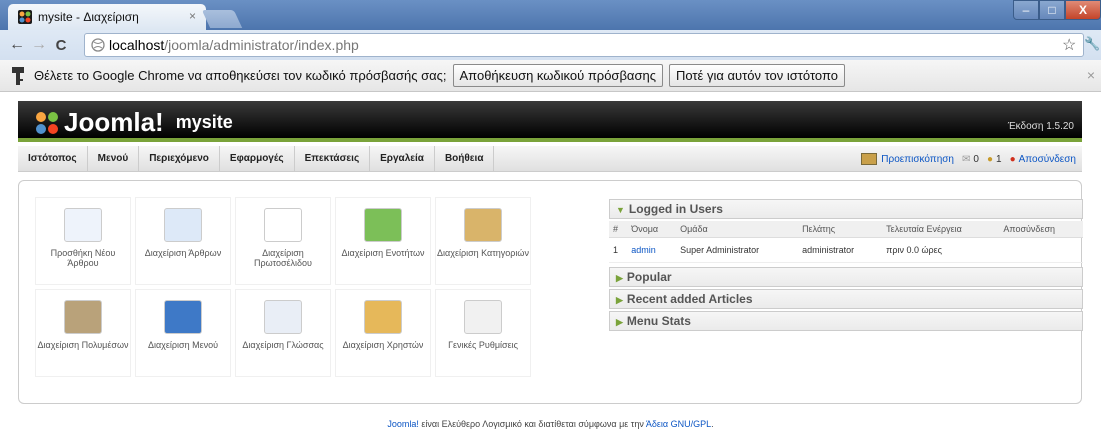  I want to click on preview-link: Προεπισκόπηση, so click(917, 159).